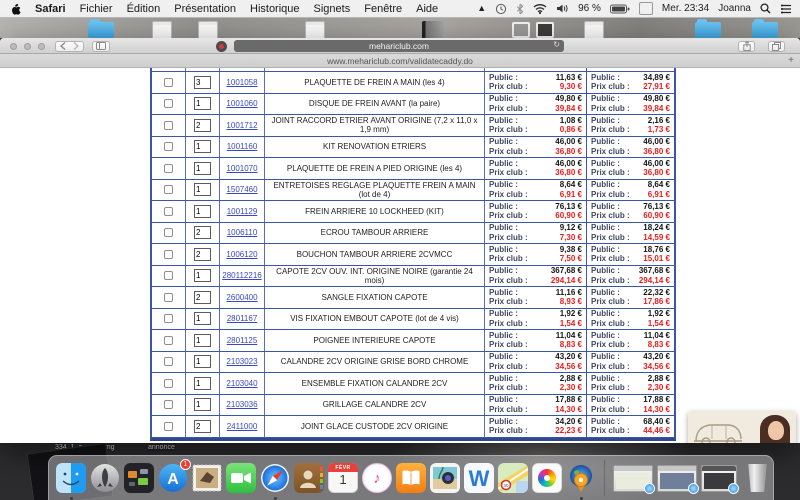  Describe the element at coordinates (221, 46) in the screenshot. I see `adblock-extension-icon` at that location.